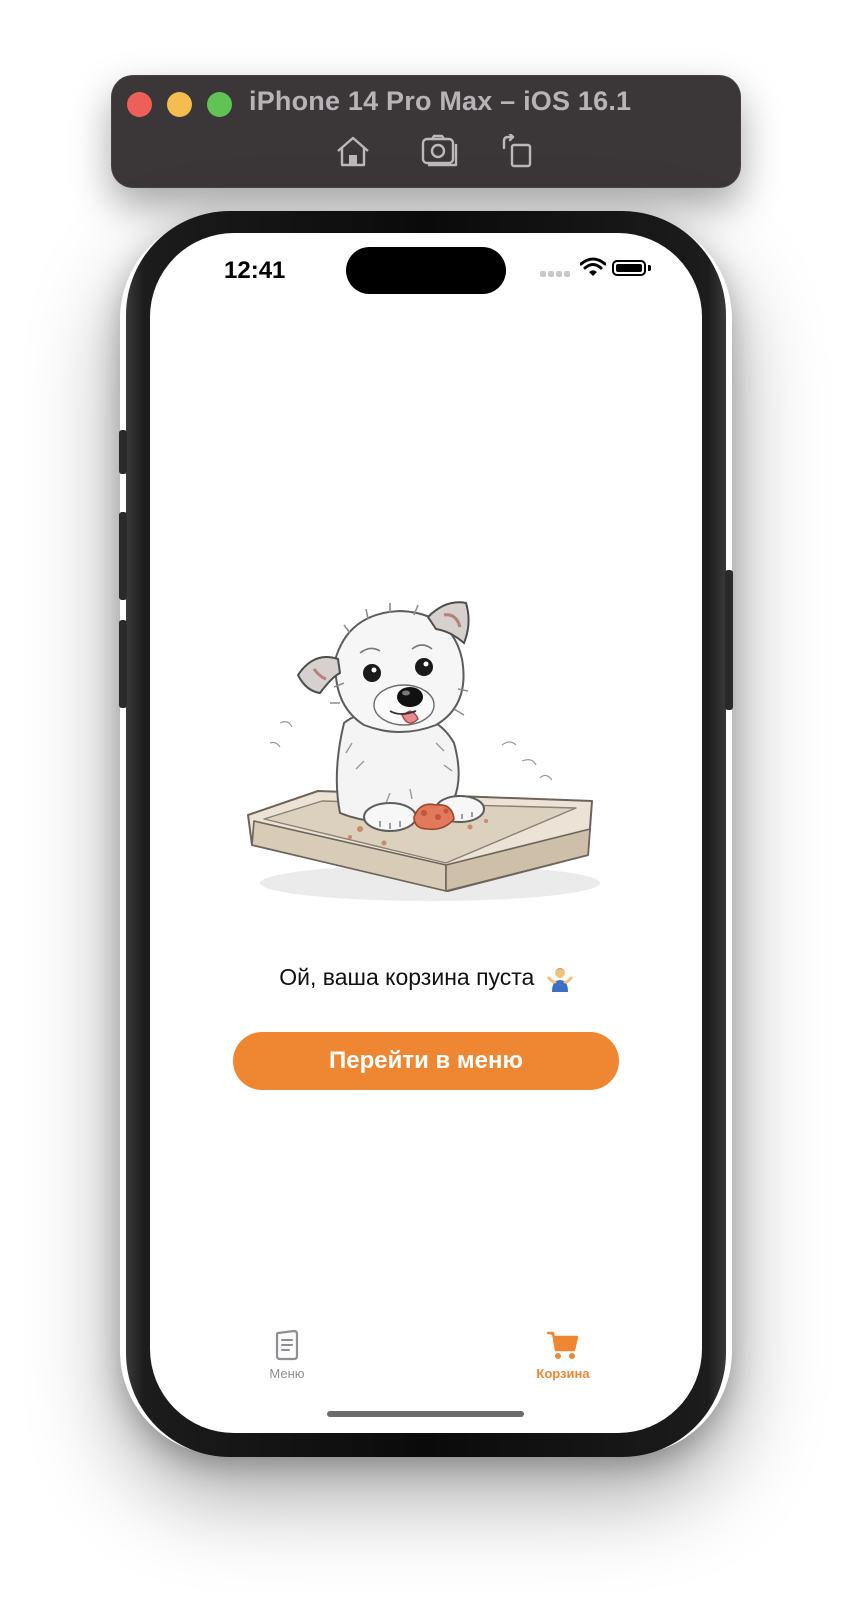 The image size is (852, 1608). Describe the element at coordinates (423, 751) in the screenshot. I see `empty-cart-dog-illustration` at that location.